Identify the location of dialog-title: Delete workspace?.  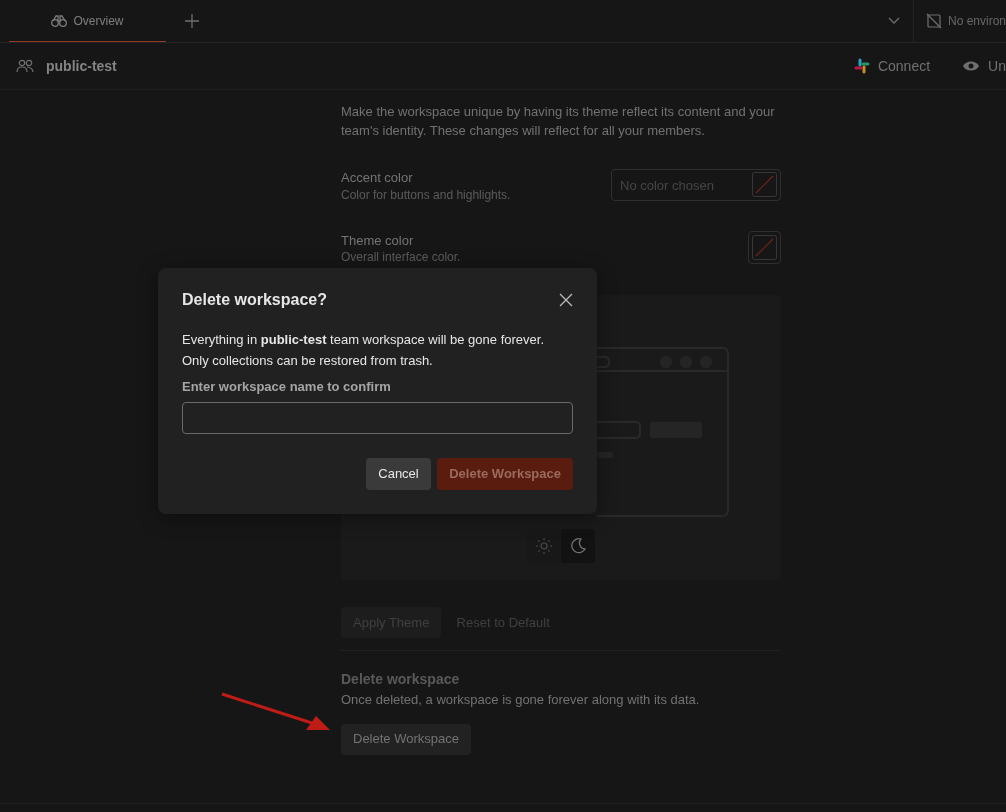
(254, 300).